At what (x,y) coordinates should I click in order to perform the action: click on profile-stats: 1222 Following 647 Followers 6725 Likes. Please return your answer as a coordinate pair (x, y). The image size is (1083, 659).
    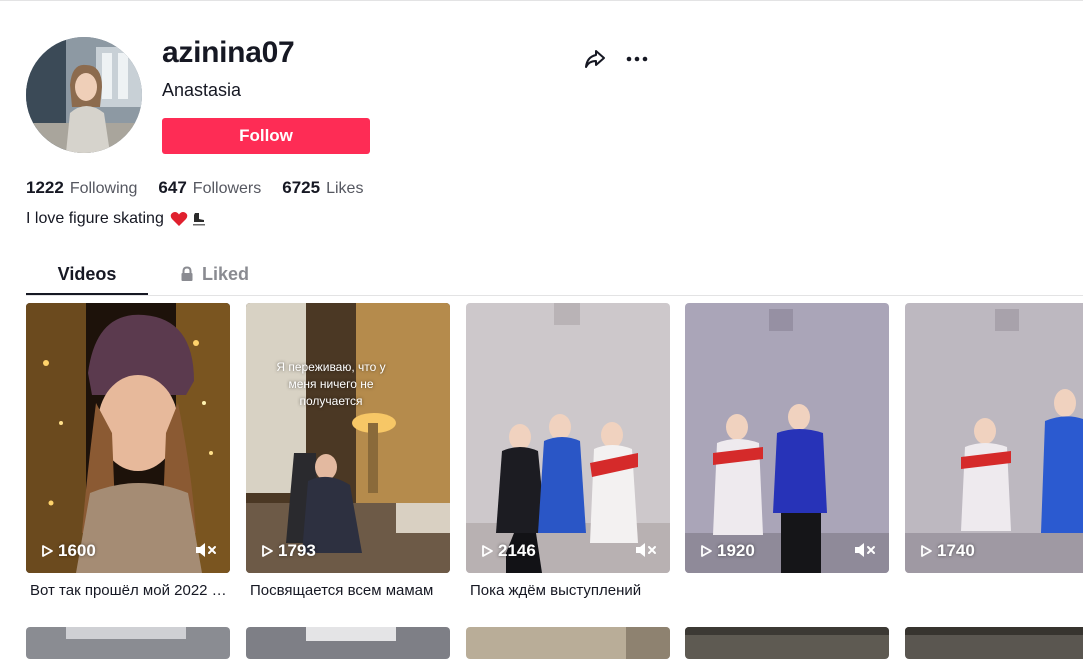
    Looking at the image, I should click on (205, 188).